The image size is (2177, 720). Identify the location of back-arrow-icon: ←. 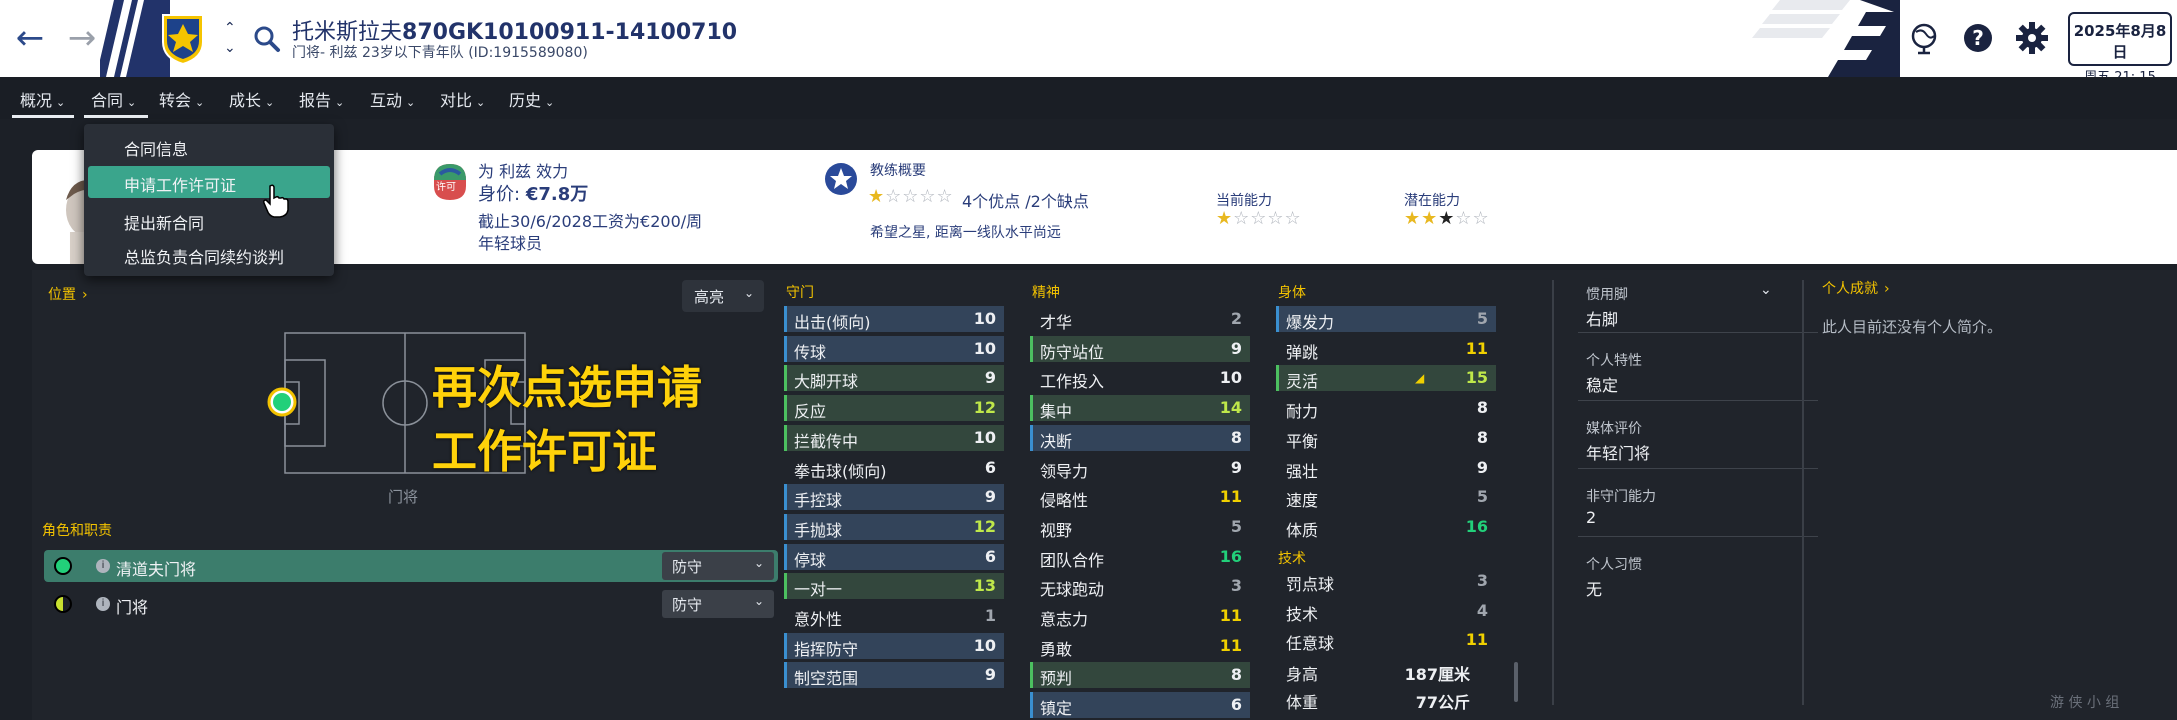
(30, 38).